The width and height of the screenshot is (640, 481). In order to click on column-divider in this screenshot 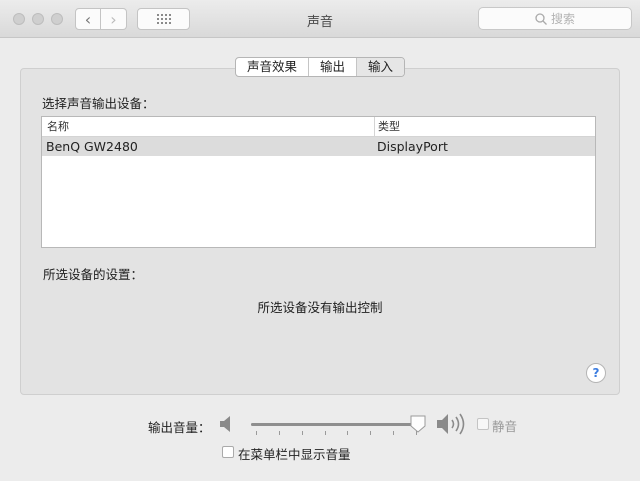, I will do `click(374, 126)`.